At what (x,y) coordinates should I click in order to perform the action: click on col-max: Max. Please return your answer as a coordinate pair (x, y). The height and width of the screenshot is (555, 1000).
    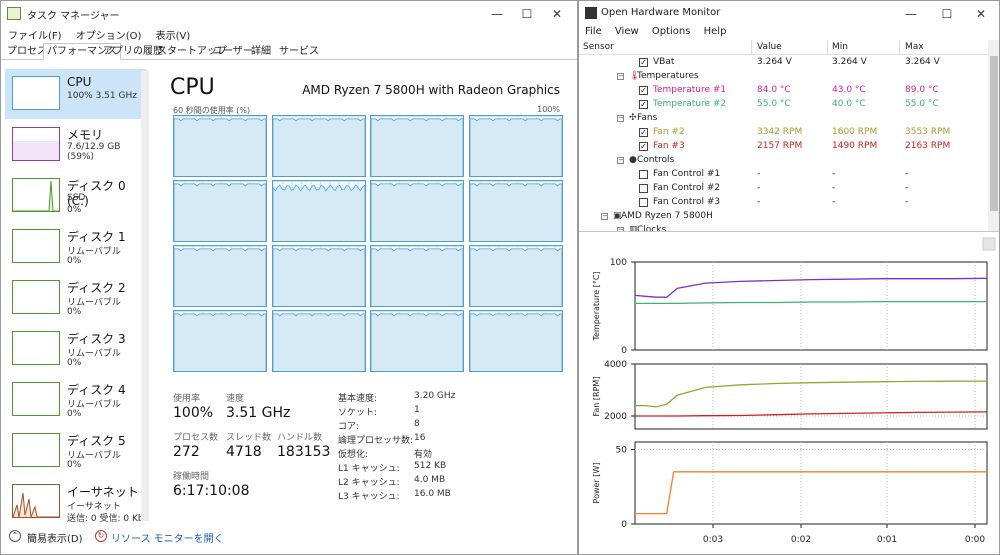
    Looking at the image, I should click on (914, 47).